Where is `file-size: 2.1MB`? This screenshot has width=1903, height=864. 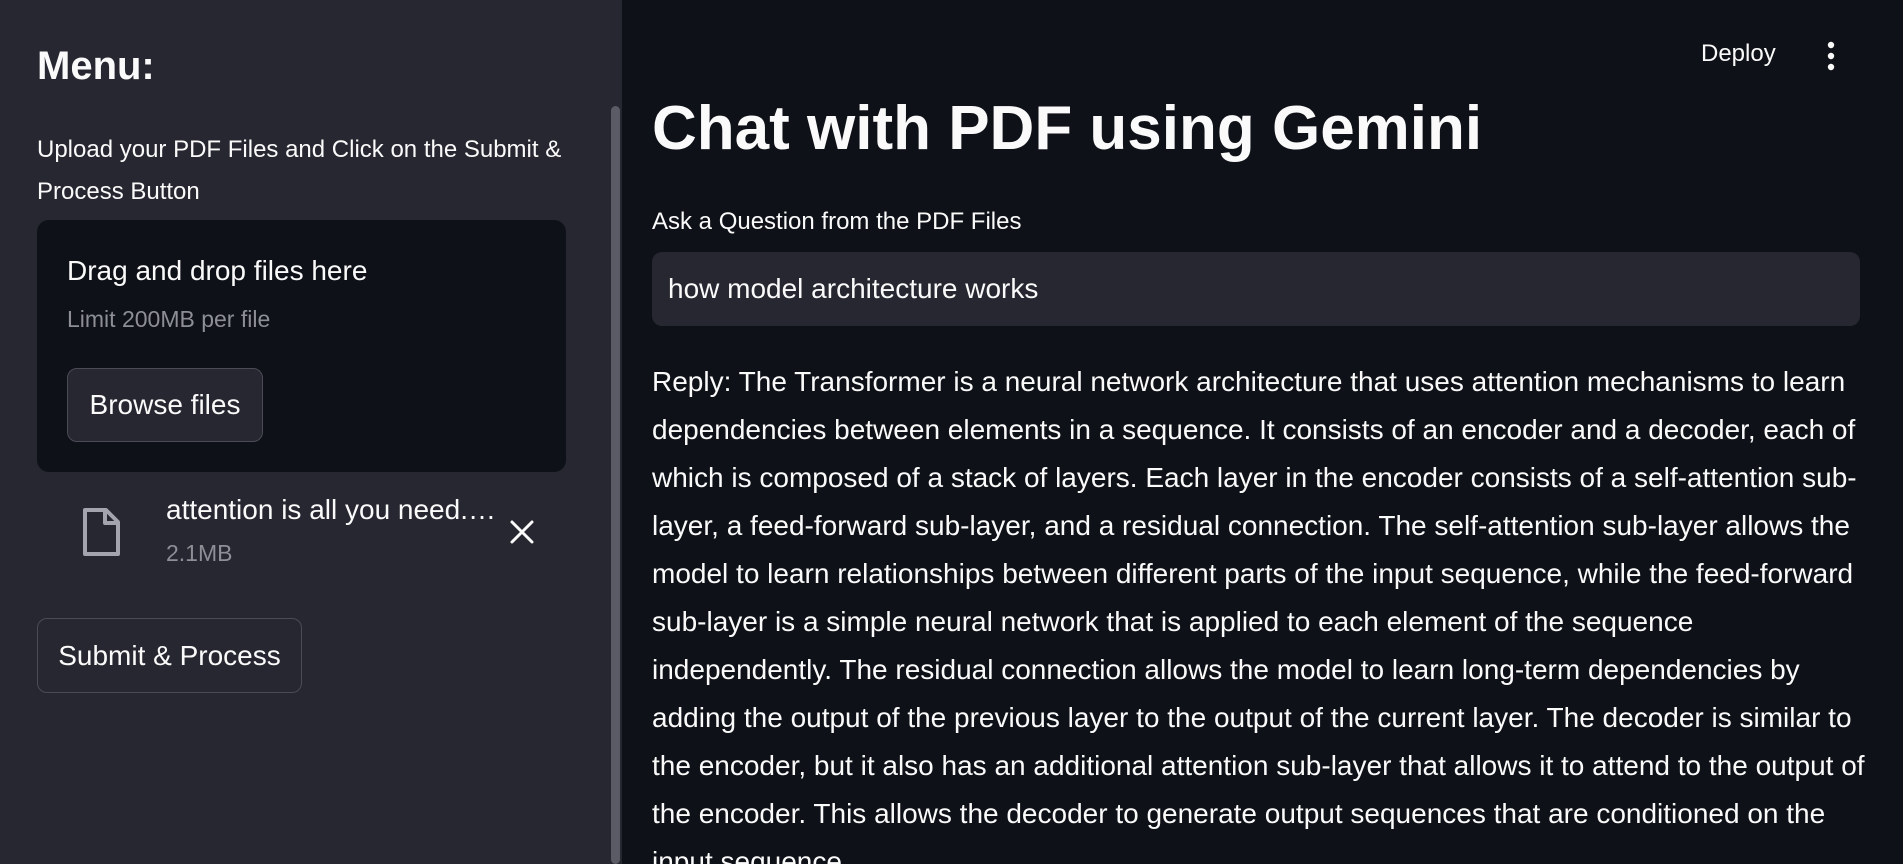
file-size: 2.1MB is located at coordinates (199, 553).